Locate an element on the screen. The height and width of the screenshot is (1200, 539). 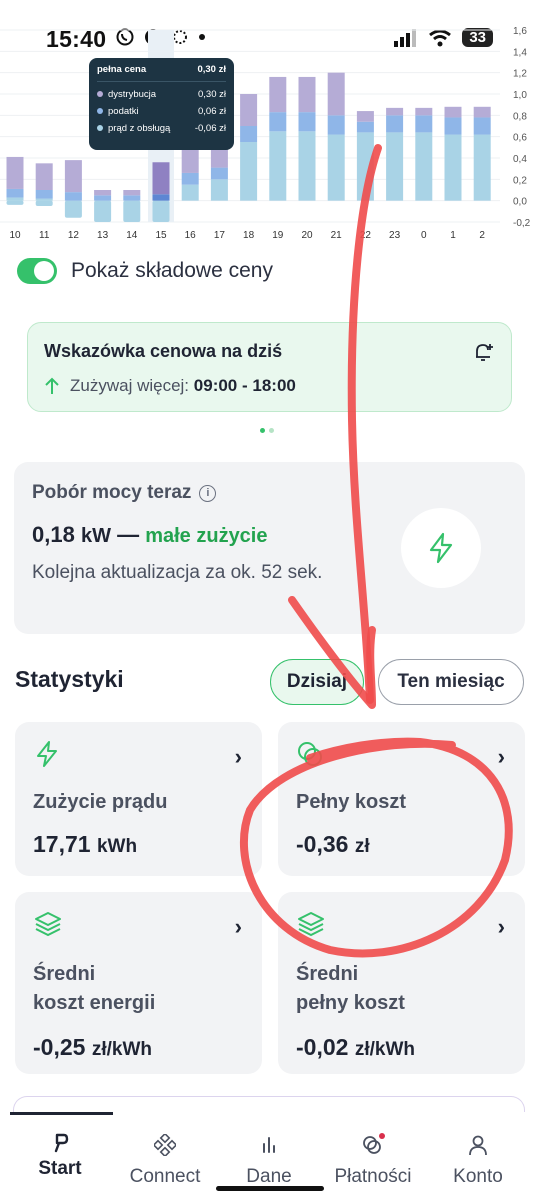
x-tick-label: 18 is located at coordinates (249, 235).